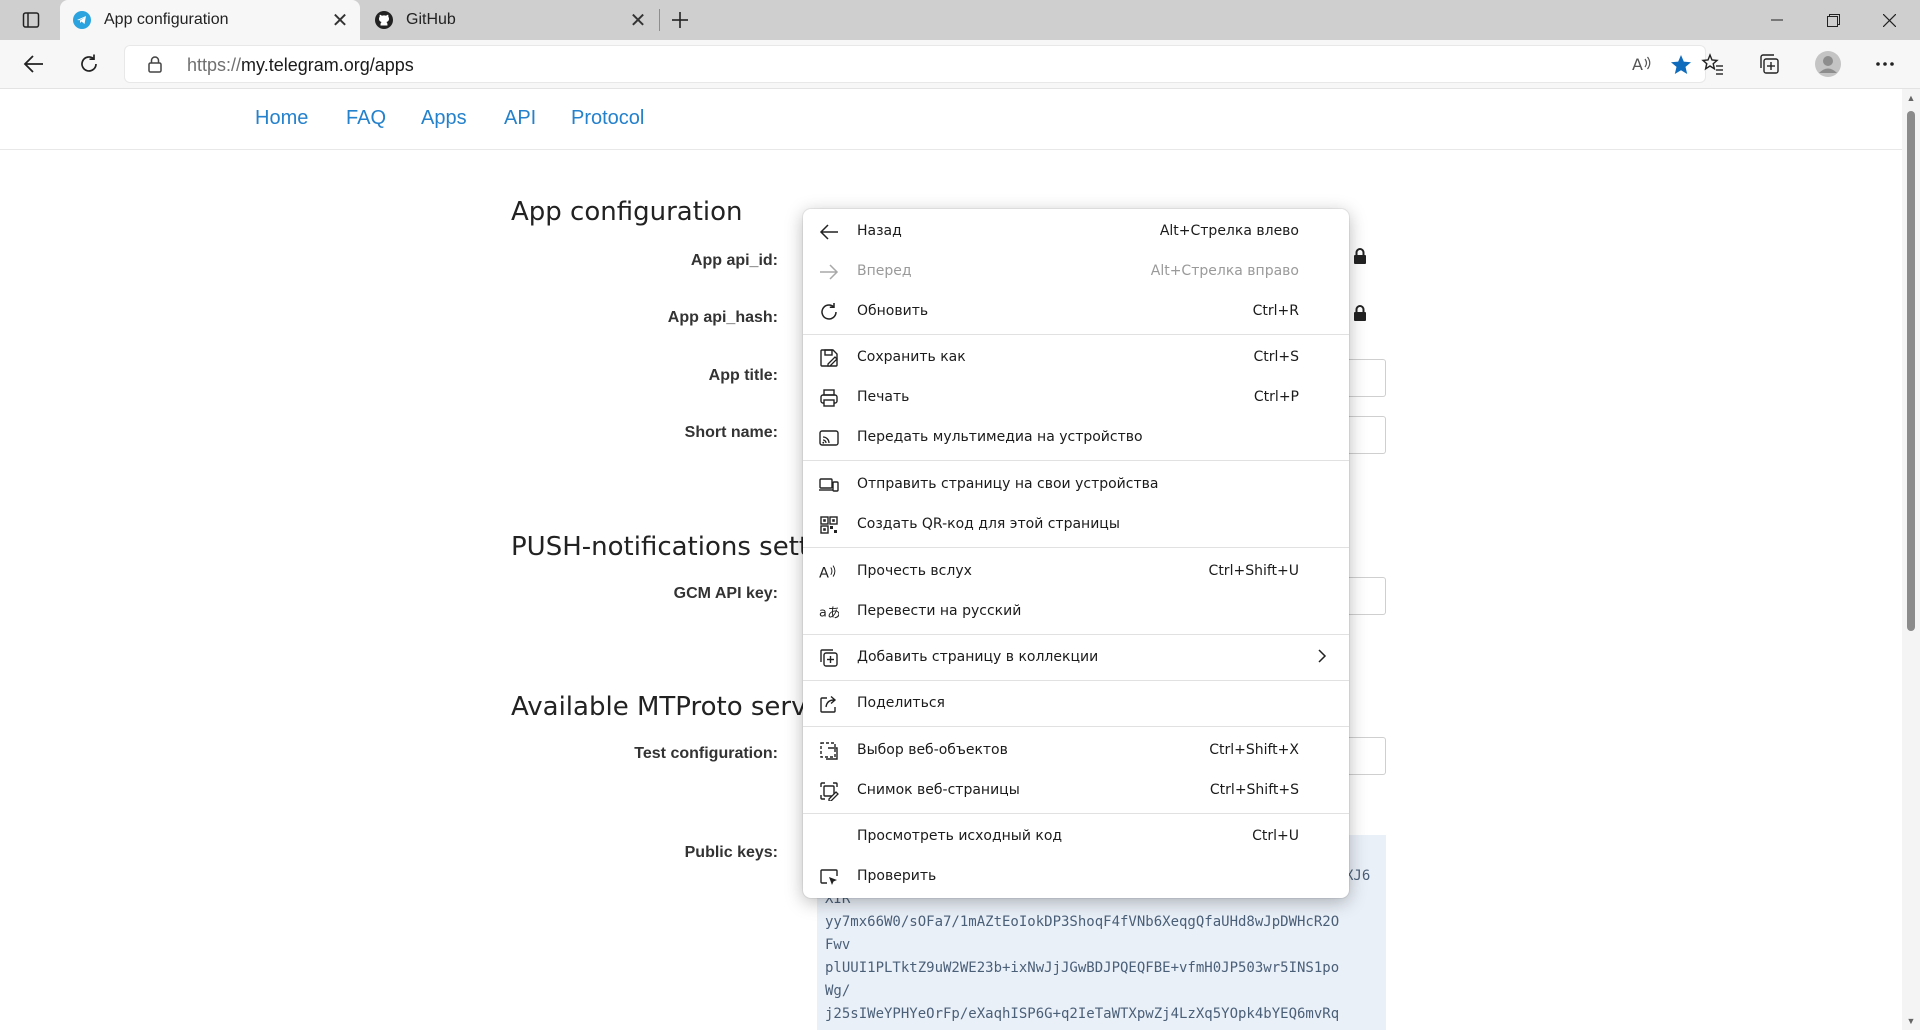 This screenshot has width=1920, height=1030. What do you see at coordinates (384, 20) in the screenshot?
I see `github-icon` at bounding box center [384, 20].